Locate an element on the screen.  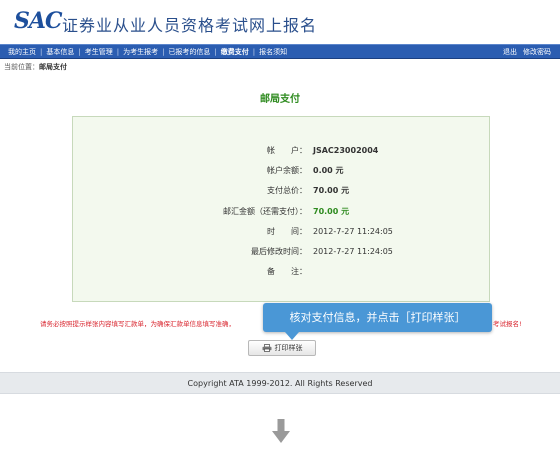
info-row: 支付总价： 70.00 元 is located at coordinates (282, 191).